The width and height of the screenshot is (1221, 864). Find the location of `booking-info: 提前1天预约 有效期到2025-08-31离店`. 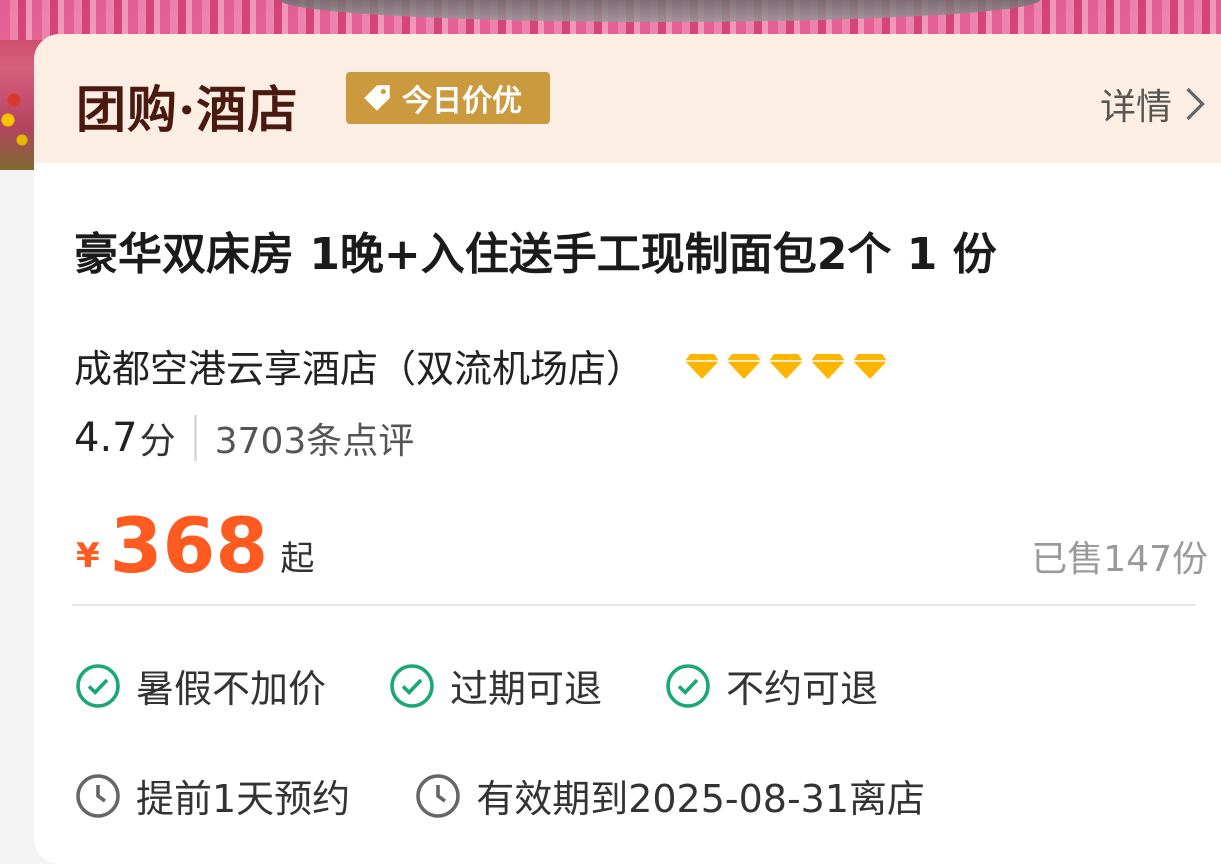

booking-info: 提前1天预约 有效期到2025-08-31离店 is located at coordinates (531, 795).